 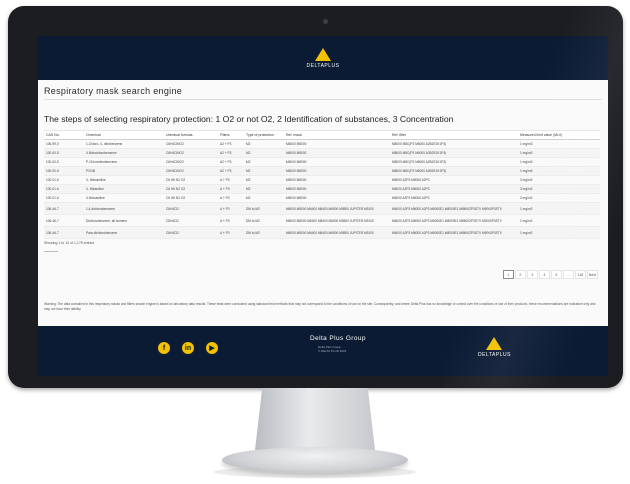 I want to click on deltaplus-logo-icon, so click(x=323, y=54).